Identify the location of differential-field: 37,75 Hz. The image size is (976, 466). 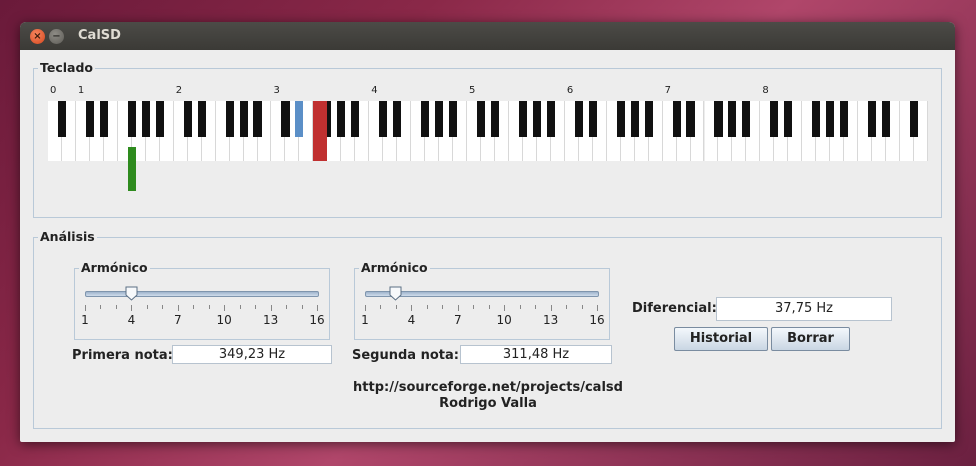
(804, 309).